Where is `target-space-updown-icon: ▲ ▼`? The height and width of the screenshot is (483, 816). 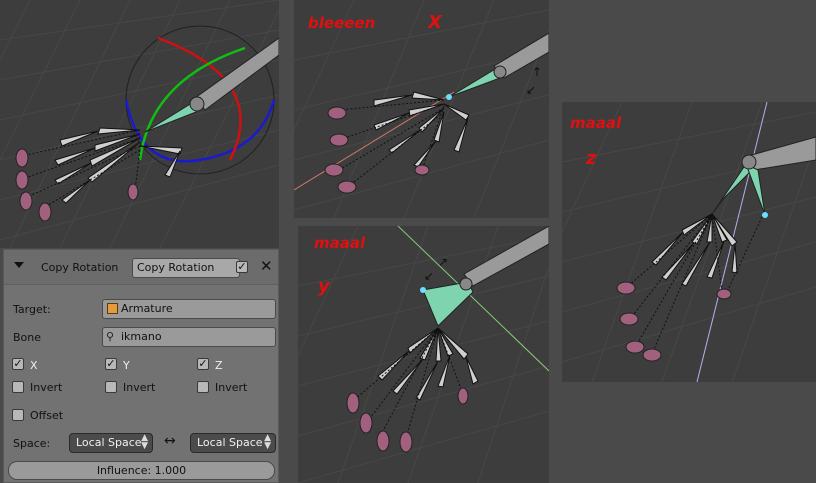
target-space-updown-icon: ▲ ▼ is located at coordinates (267, 442).